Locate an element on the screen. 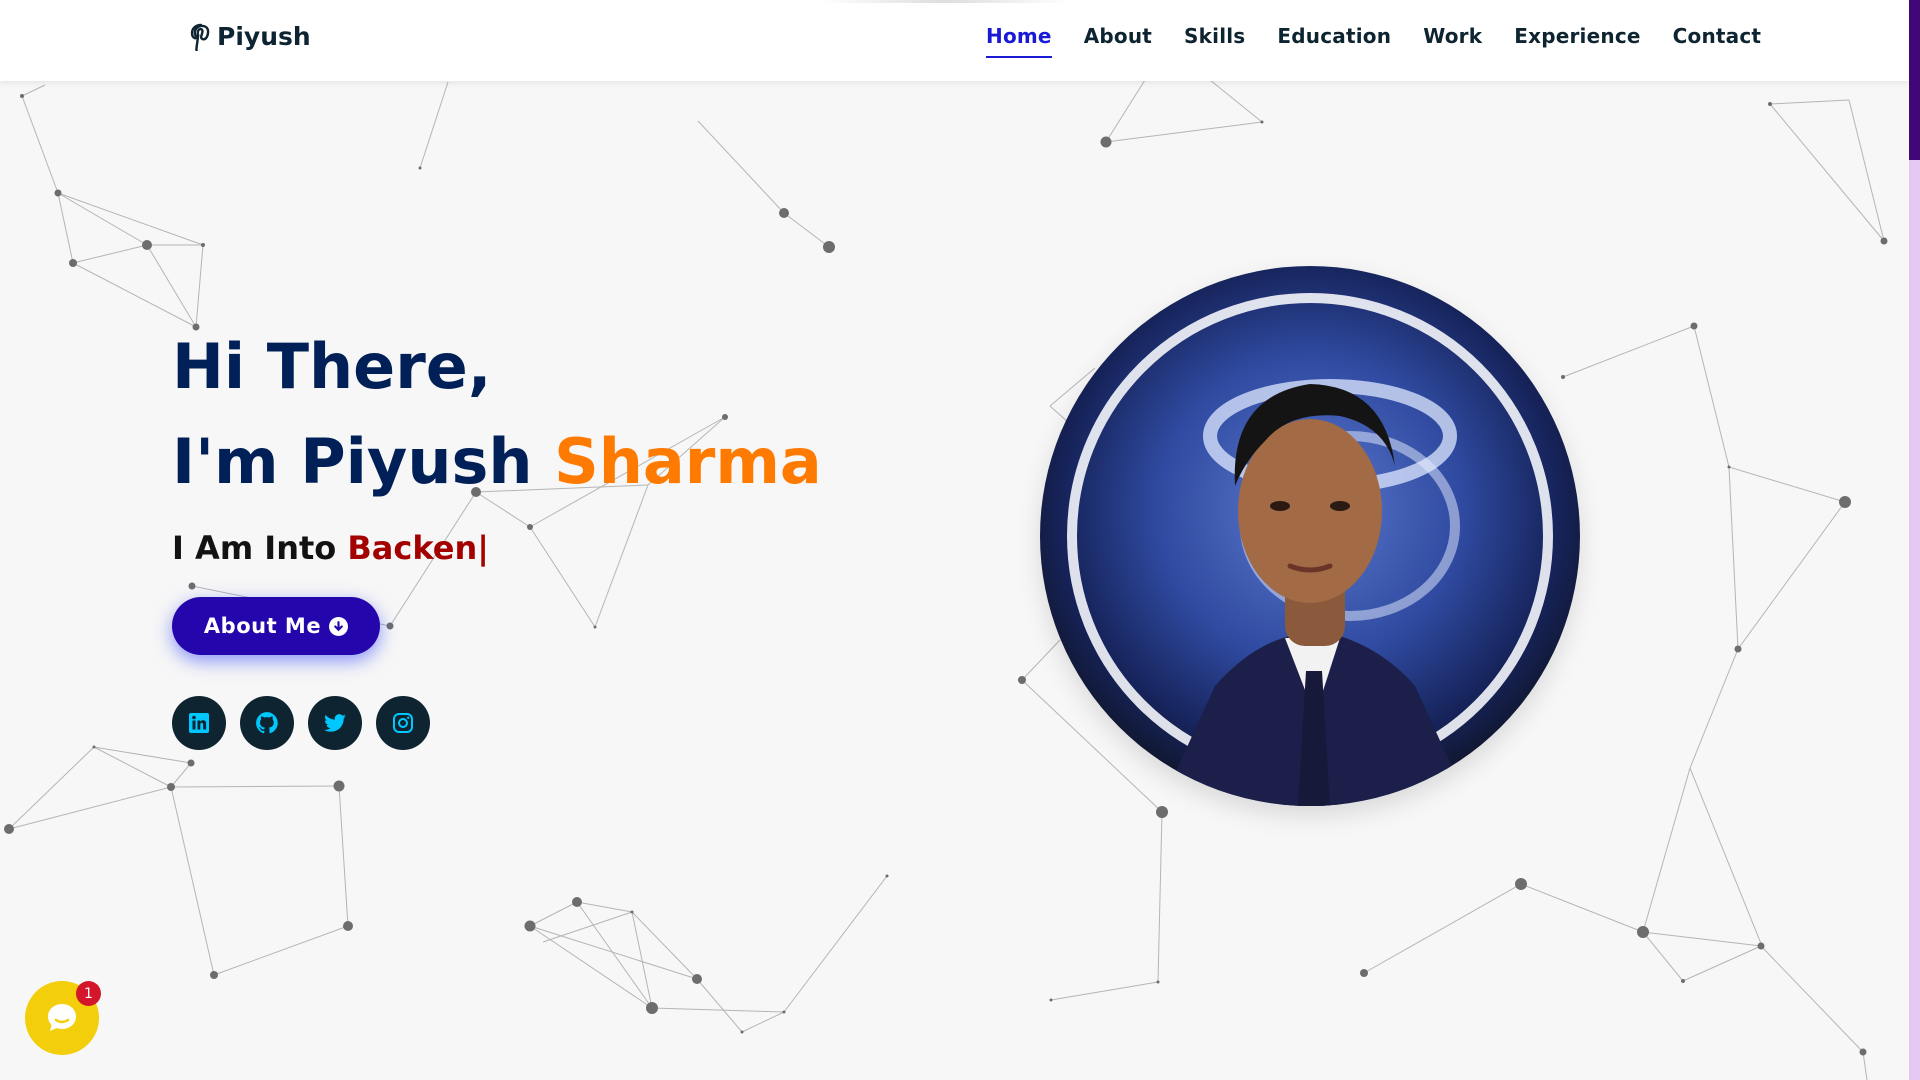  instagram-icon is located at coordinates (403, 723).